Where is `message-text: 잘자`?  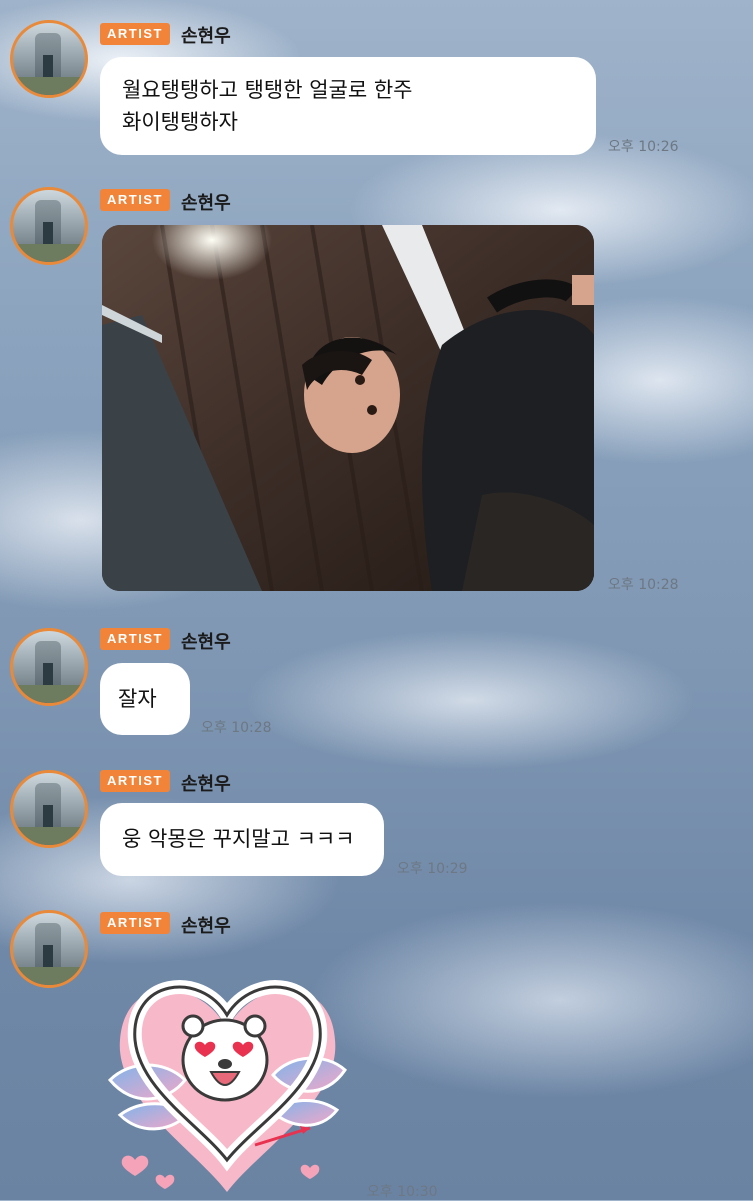
message-text: 잘자 is located at coordinates (137, 699).